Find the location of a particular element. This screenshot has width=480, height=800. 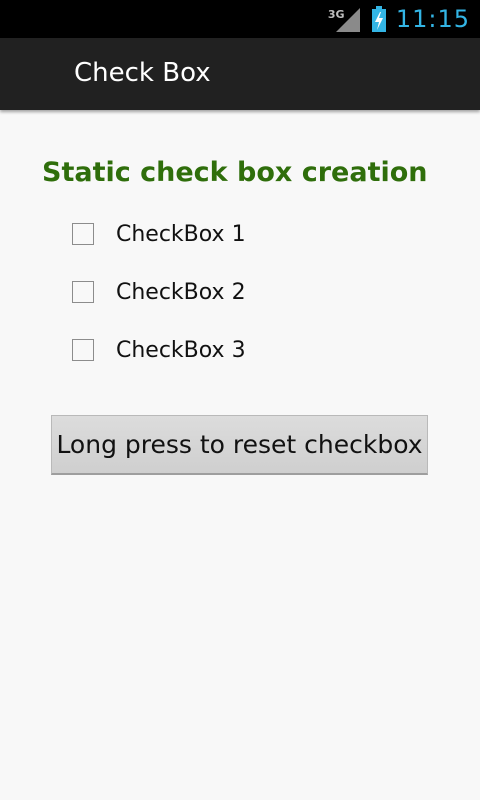

clock: 11:15 is located at coordinates (432, 19).